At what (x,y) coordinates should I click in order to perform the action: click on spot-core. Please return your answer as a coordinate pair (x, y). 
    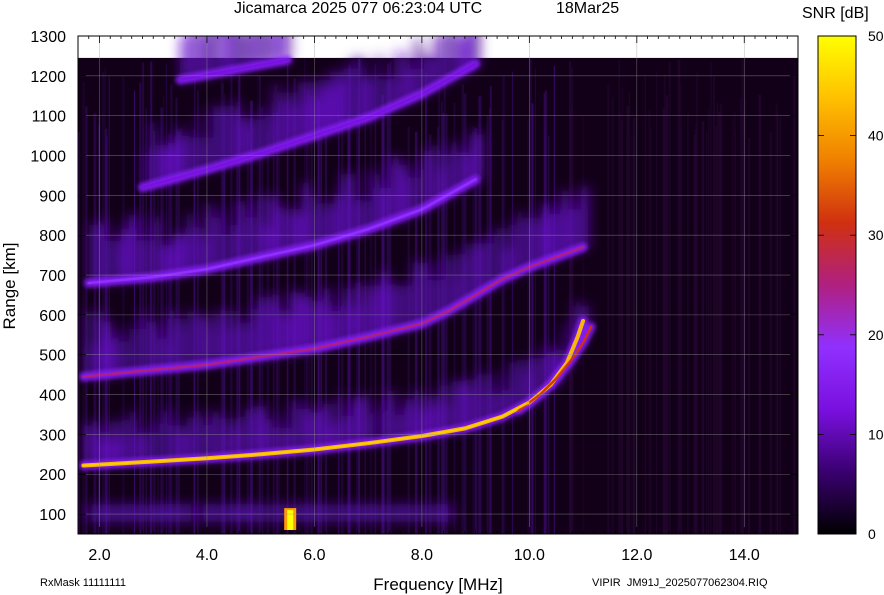
    Looking at the image, I should click on (290, 520).